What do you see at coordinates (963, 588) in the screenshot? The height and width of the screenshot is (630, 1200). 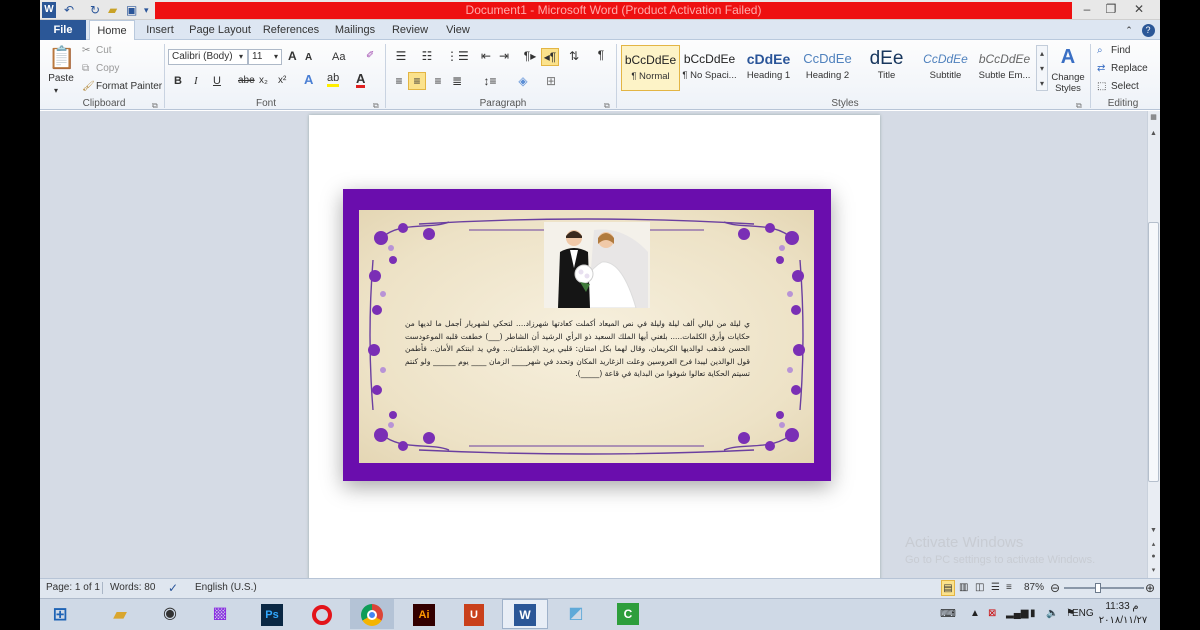 I see `full-screen-reading-icon: ▥` at bounding box center [963, 588].